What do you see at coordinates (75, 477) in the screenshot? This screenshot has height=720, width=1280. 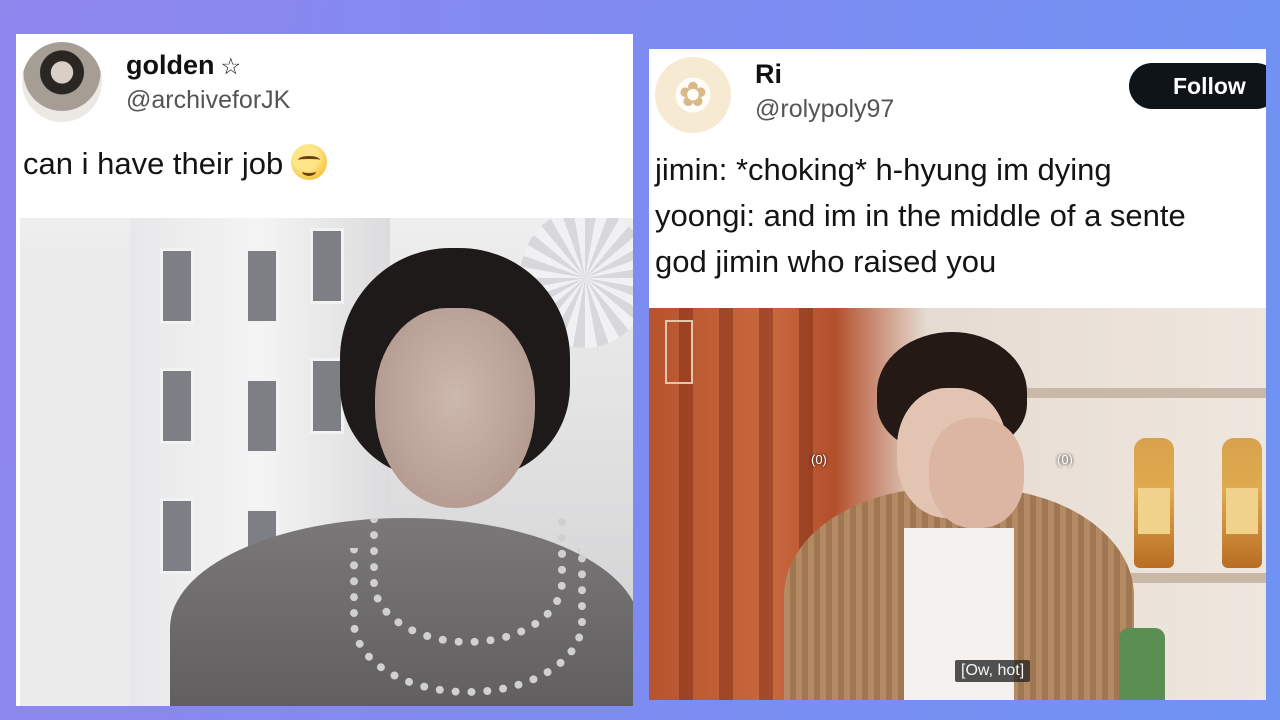 I see `building-pillar` at bounding box center [75, 477].